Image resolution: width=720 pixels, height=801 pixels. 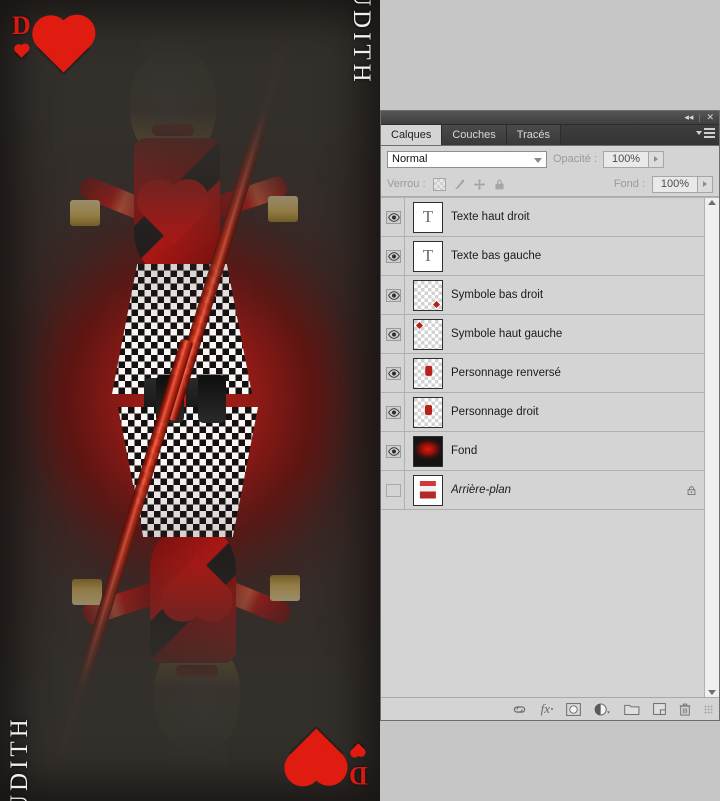 What do you see at coordinates (564, 334) in the screenshot?
I see `layer-name: Symbole haut gauche` at bounding box center [564, 334].